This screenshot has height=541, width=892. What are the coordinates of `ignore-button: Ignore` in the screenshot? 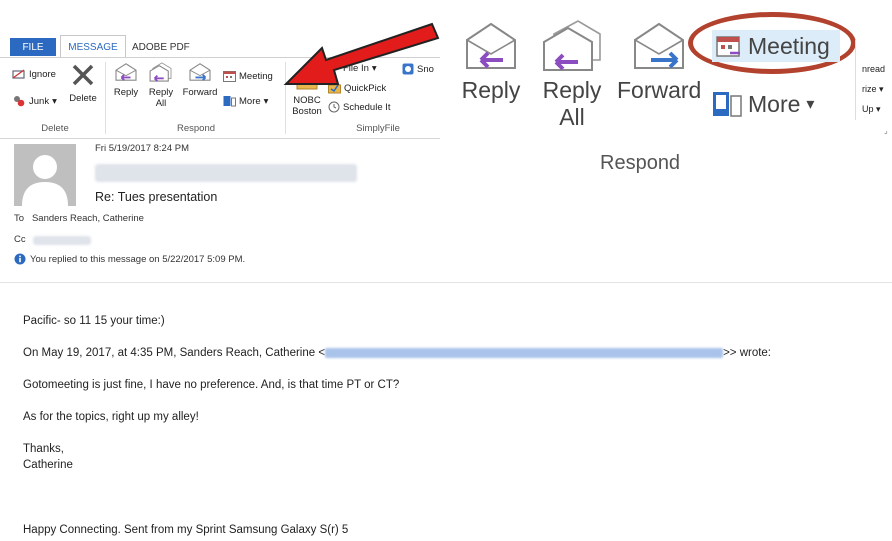 It's located at (34, 74).